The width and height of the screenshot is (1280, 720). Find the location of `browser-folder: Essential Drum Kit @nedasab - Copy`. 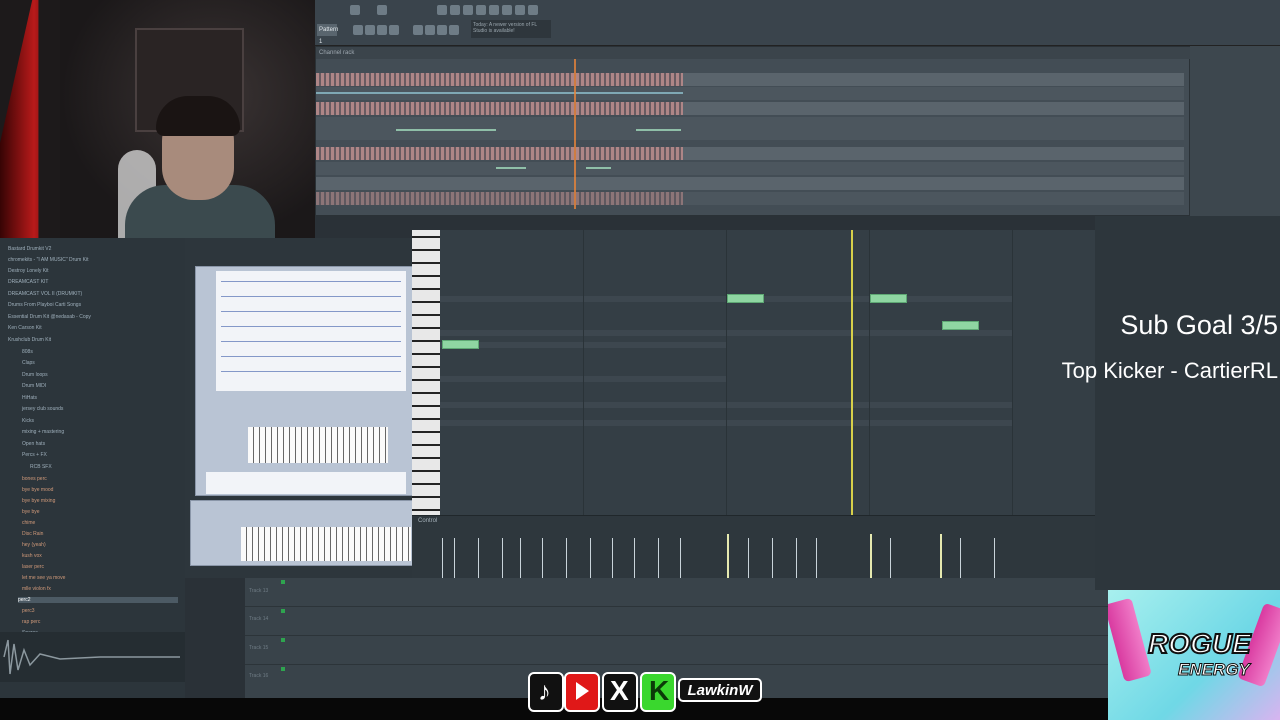

browser-folder: Essential Drum Kit @nedasab - Copy is located at coordinates (49, 317).